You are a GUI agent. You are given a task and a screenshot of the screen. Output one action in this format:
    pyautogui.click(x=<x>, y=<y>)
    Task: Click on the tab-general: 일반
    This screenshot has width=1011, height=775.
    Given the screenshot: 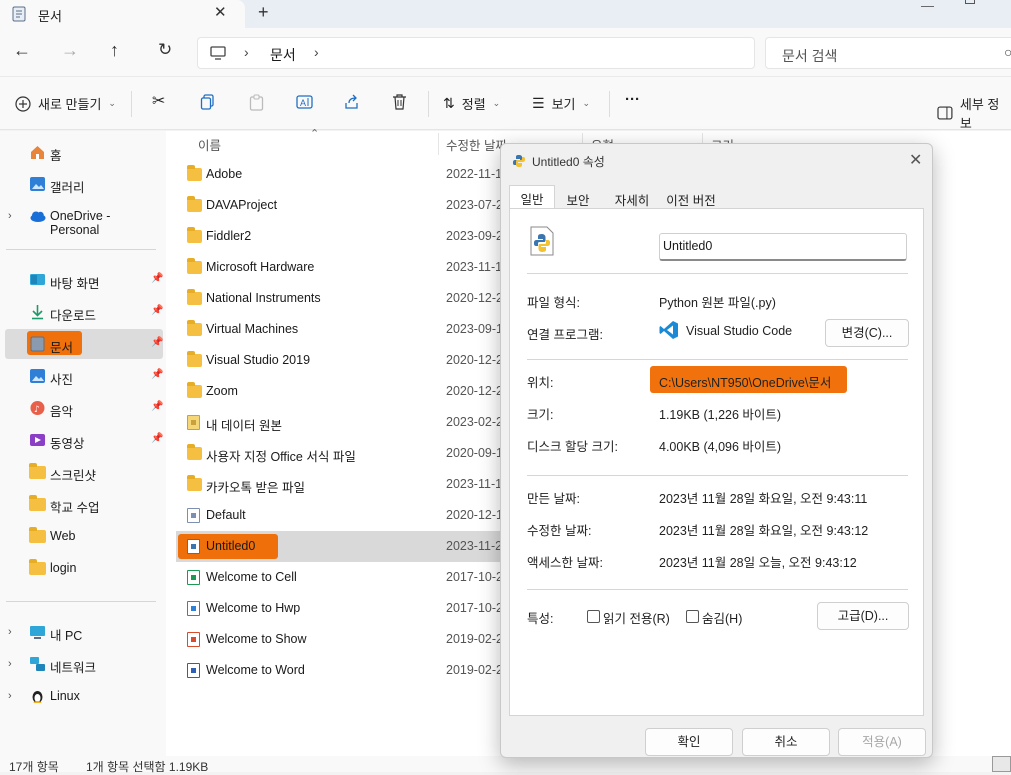 What is the action you would take?
    pyautogui.click(x=532, y=197)
    